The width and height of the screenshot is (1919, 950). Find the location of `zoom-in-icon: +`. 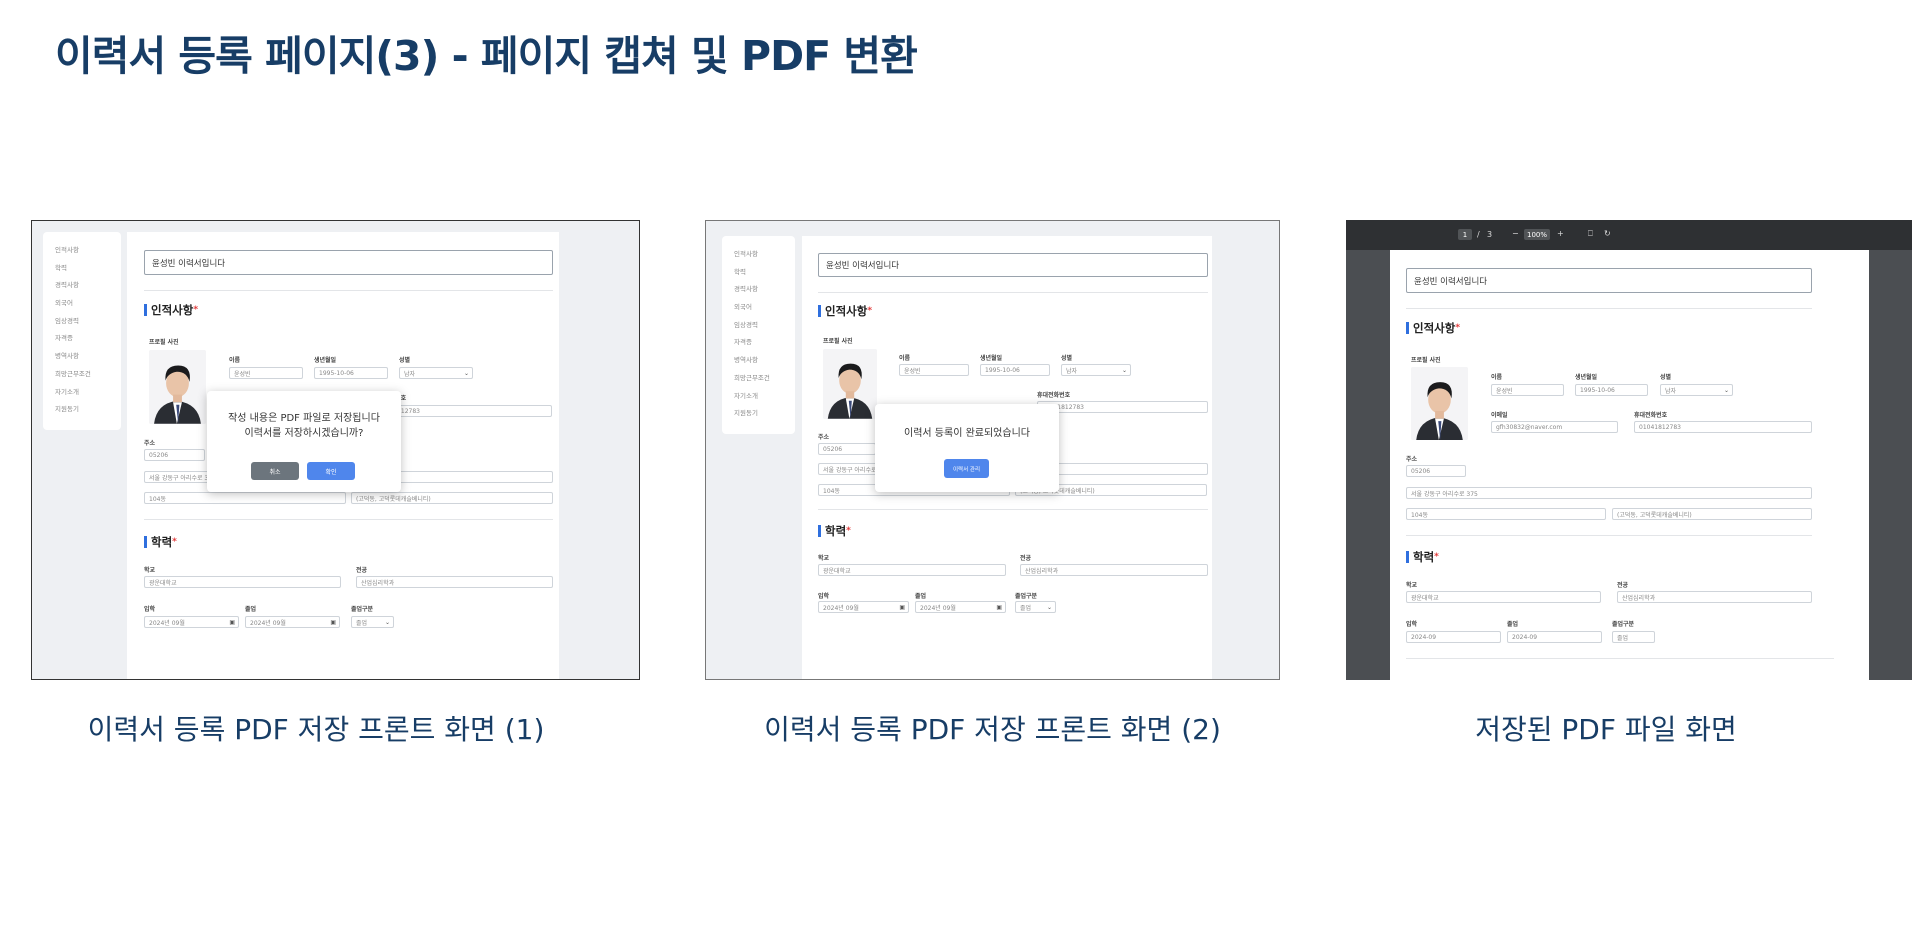

zoom-in-icon: + is located at coordinates (1560, 233).